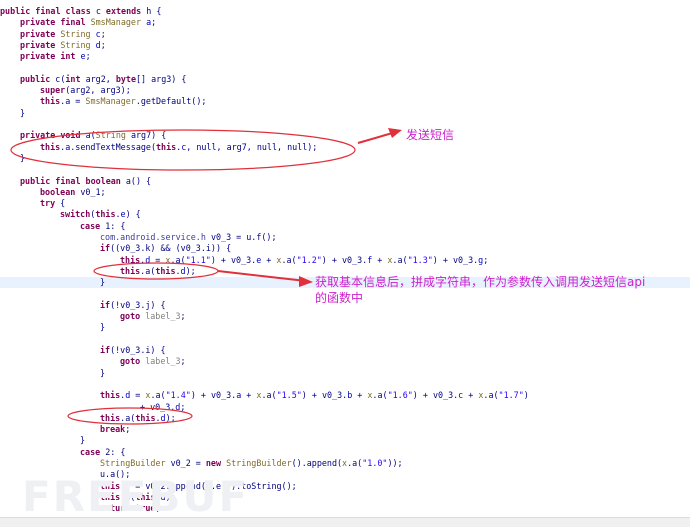  Describe the element at coordinates (262, 276) in the screenshot. I see `collect-info-arrow` at that location.